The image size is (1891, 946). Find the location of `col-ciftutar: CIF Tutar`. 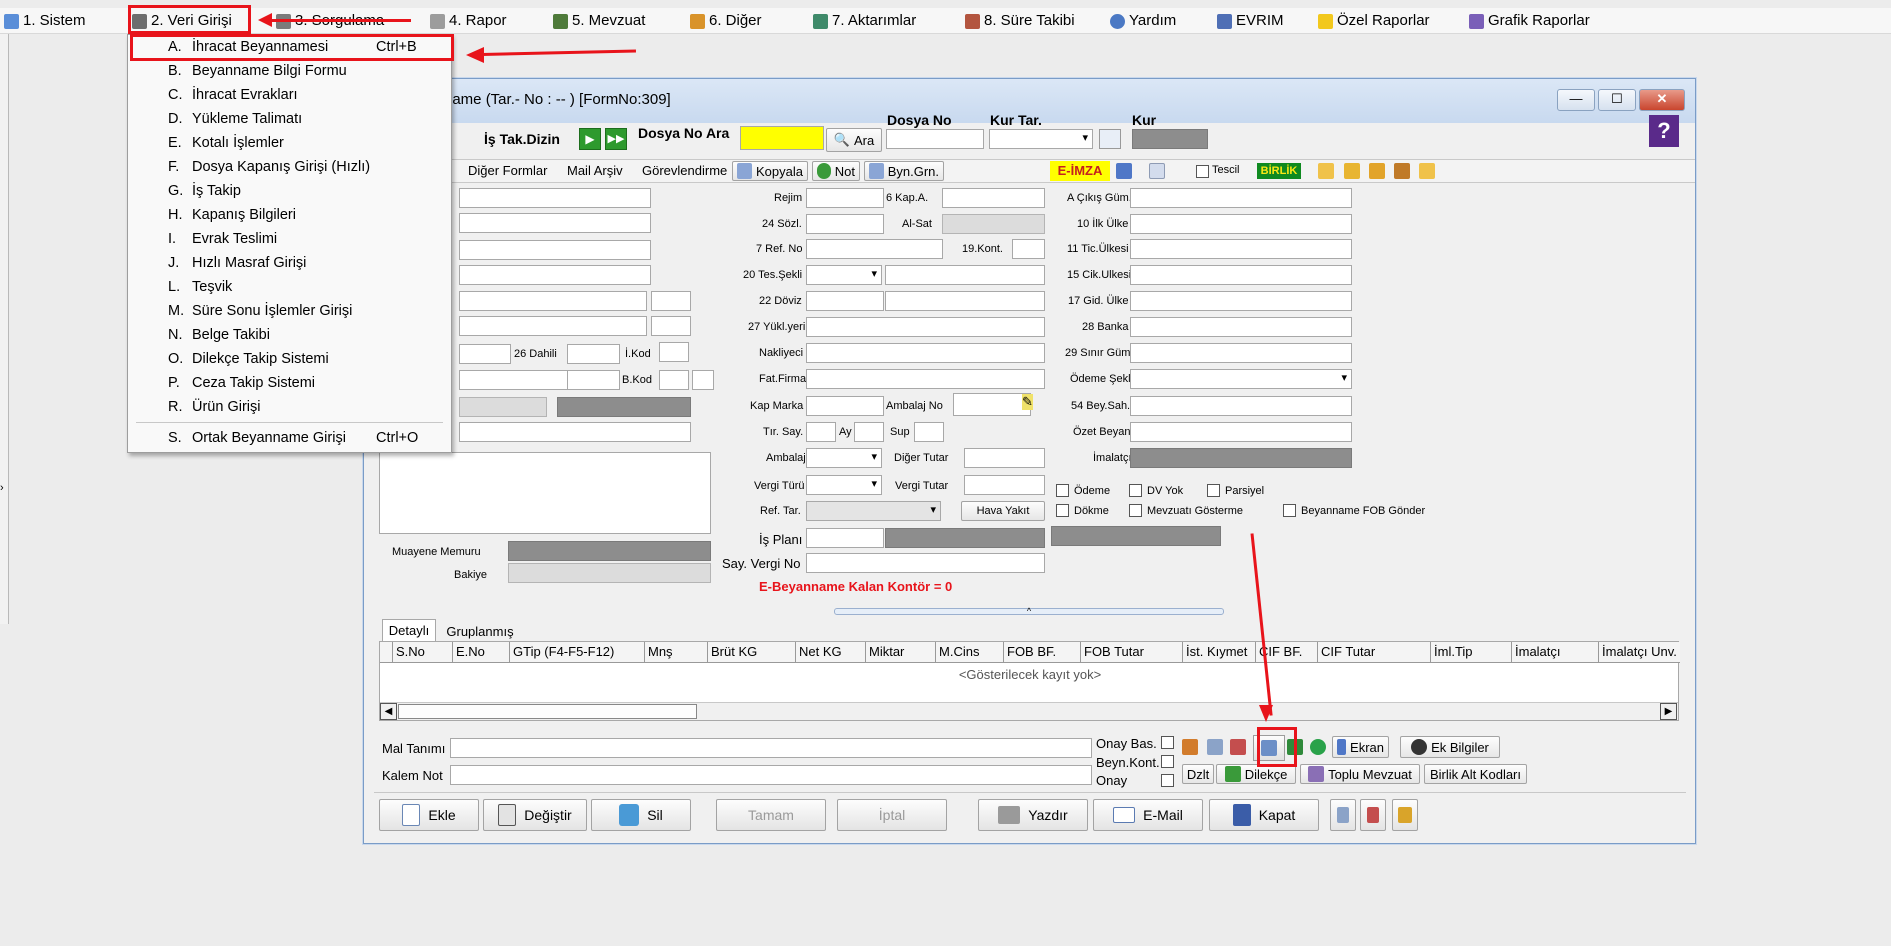

col-ciftutar: CIF Tutar is located at coordinates (1374, 652).